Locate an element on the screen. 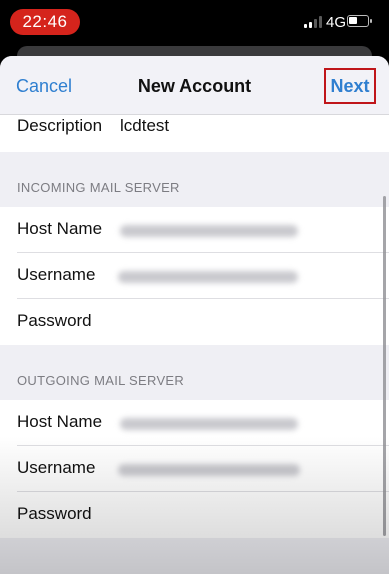 The width and height of the screenshot is (389, 574). outgoing-password-label: Password is located at coordinates (54, 513).